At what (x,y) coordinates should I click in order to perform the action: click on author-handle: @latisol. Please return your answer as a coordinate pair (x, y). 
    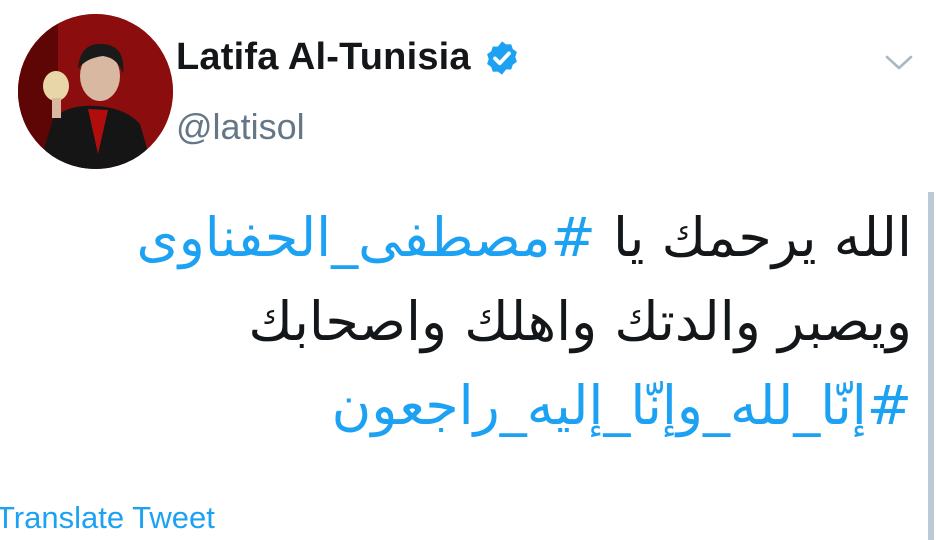
    Looking at the image, I should click on (240, 127).